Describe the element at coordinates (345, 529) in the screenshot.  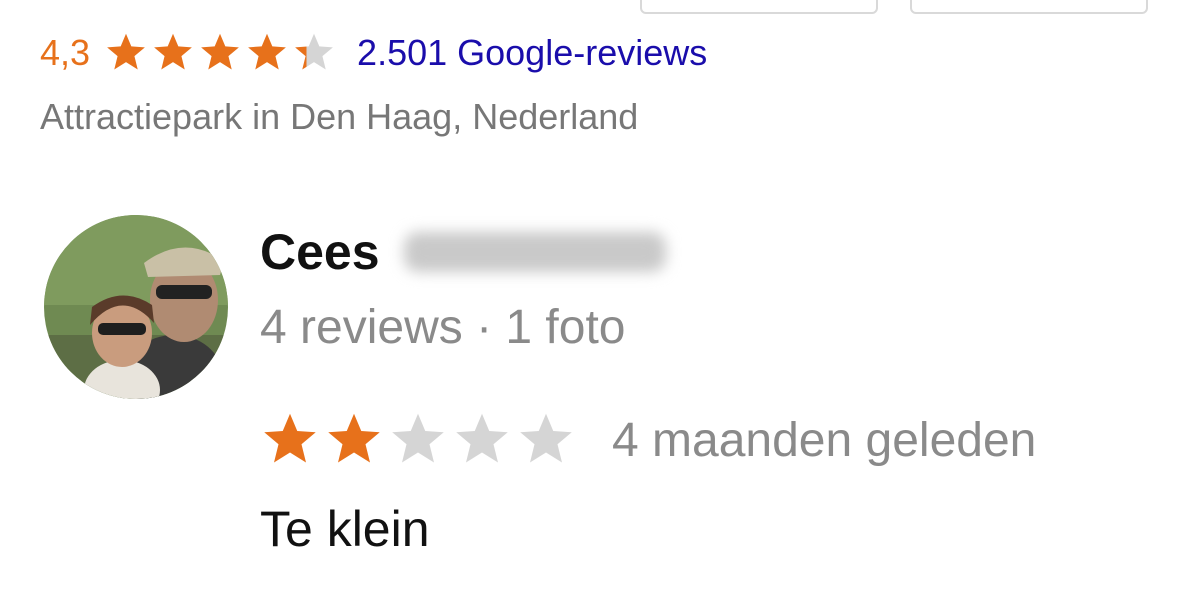
I see `review-text: Te klein` at that location.